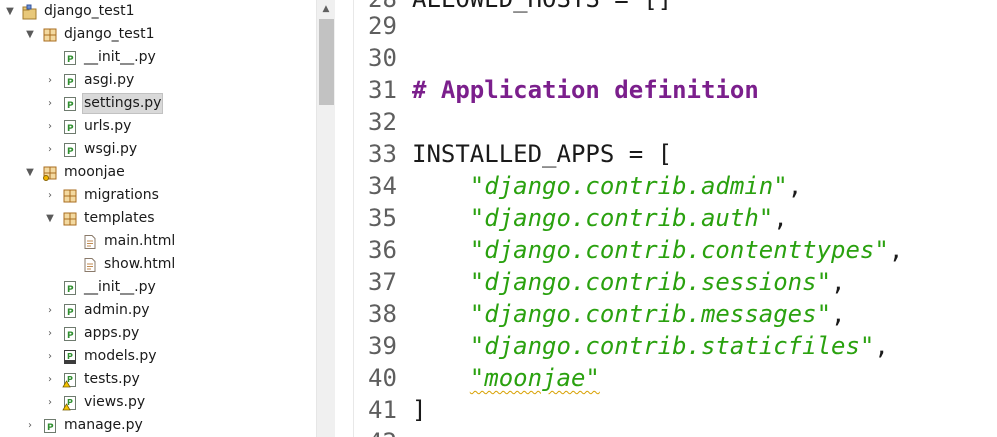  I want to click on code-line-38: 38 "django.contrib.messages",, so click(682, 314).